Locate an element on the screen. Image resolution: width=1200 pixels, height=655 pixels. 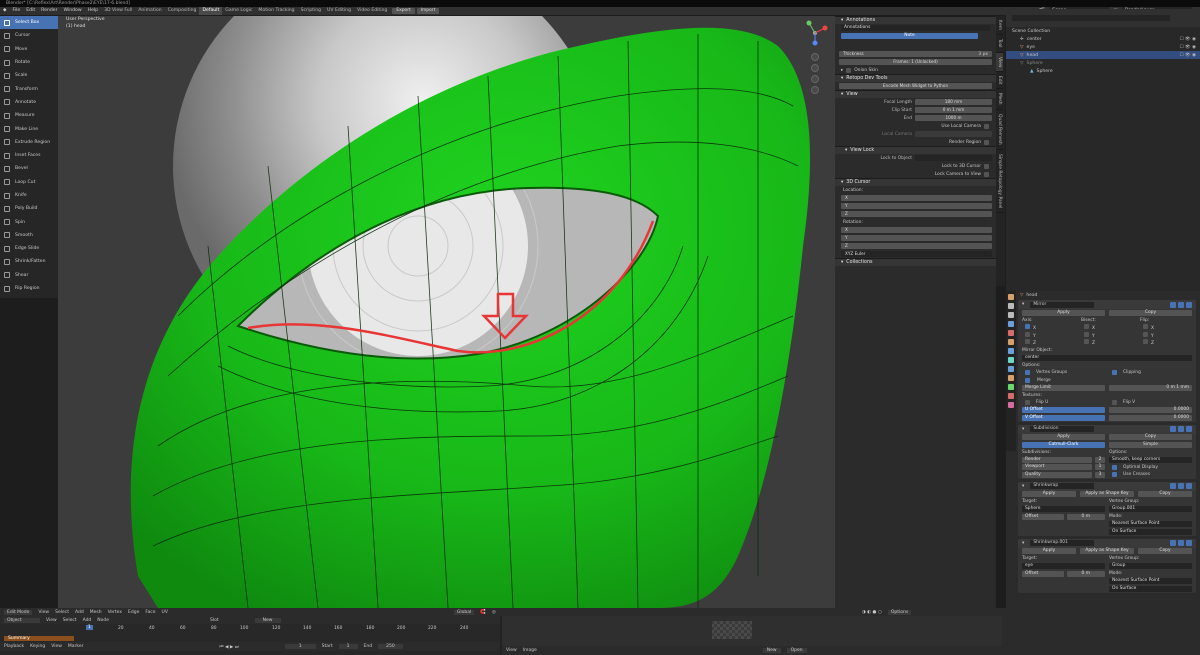
menu-window: Window is located at coordinates (73, 11).